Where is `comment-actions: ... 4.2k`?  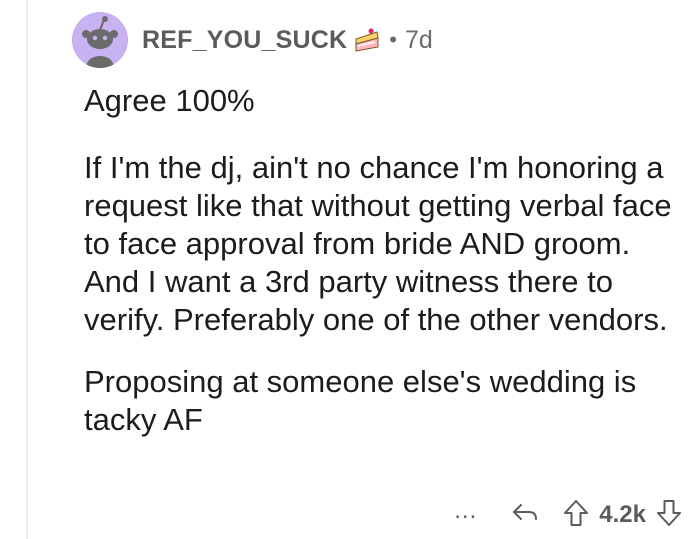 comment-actions: ... 4.2k is located at coordinates (568, 515).